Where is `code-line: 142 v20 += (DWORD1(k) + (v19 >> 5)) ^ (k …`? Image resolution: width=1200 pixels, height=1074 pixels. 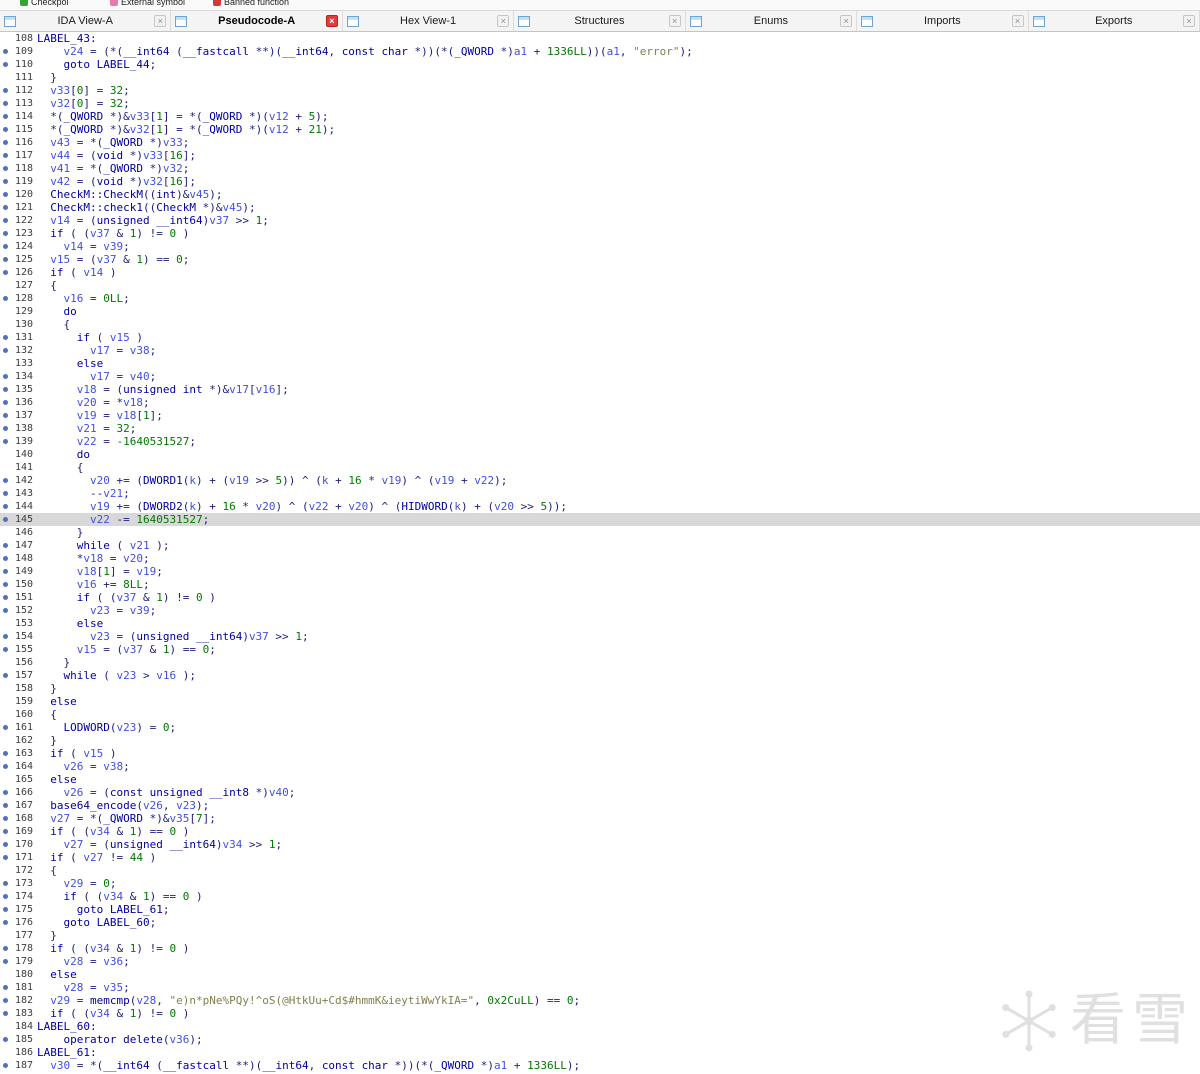 code-line: 142 v20 += (DWORD1(k) + (v19 >> 5)) ^ (k … is located at coordinates (600, 480).